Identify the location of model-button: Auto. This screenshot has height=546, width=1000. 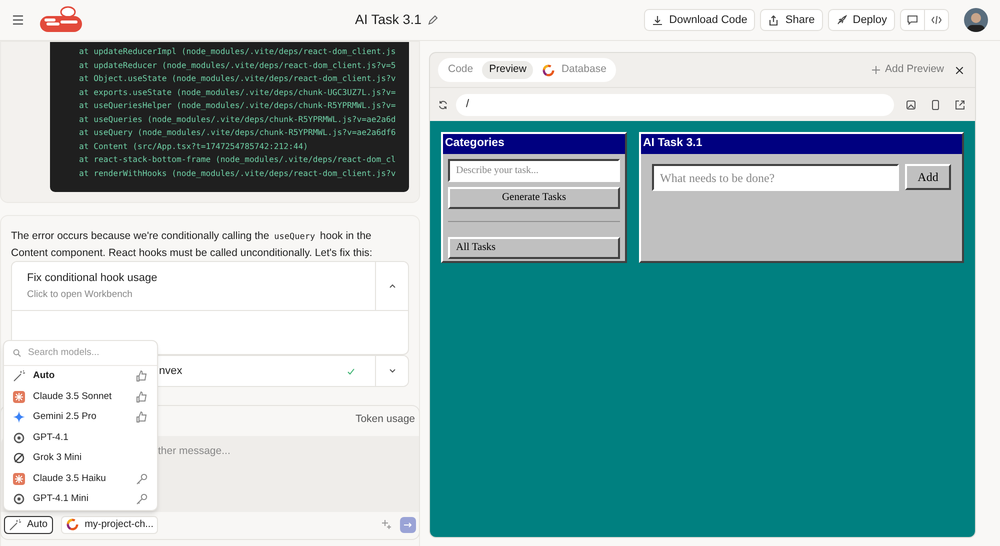
(28, 525).